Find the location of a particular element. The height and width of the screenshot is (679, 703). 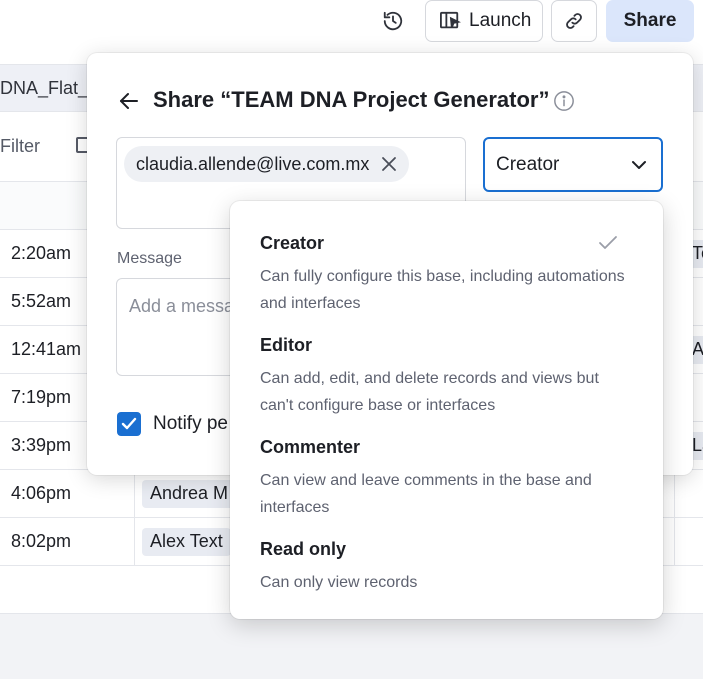

time-cell: 4:06pm is located at coordinates (41, 493).